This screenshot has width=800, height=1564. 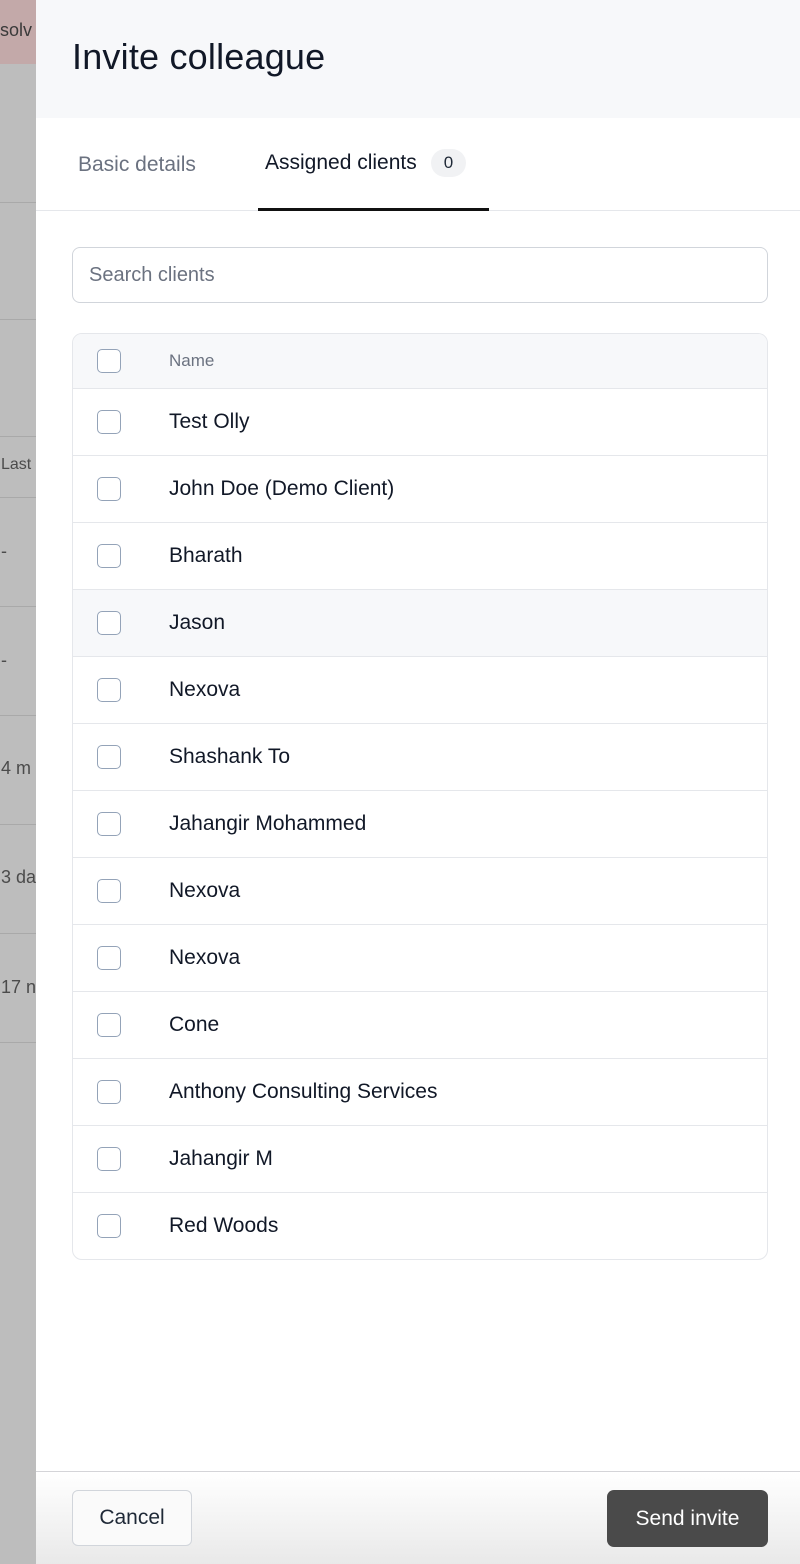 I want to click on table-row: Test Olly, so click(x=420, y=422).